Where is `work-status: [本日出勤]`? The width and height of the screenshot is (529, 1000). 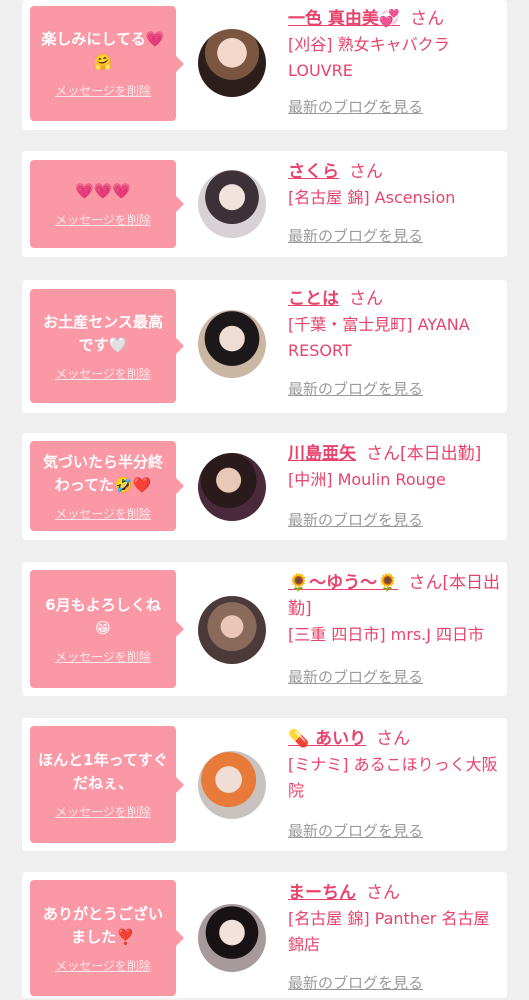
work-status: [本日出勤] is located at coordinates (441, 454).